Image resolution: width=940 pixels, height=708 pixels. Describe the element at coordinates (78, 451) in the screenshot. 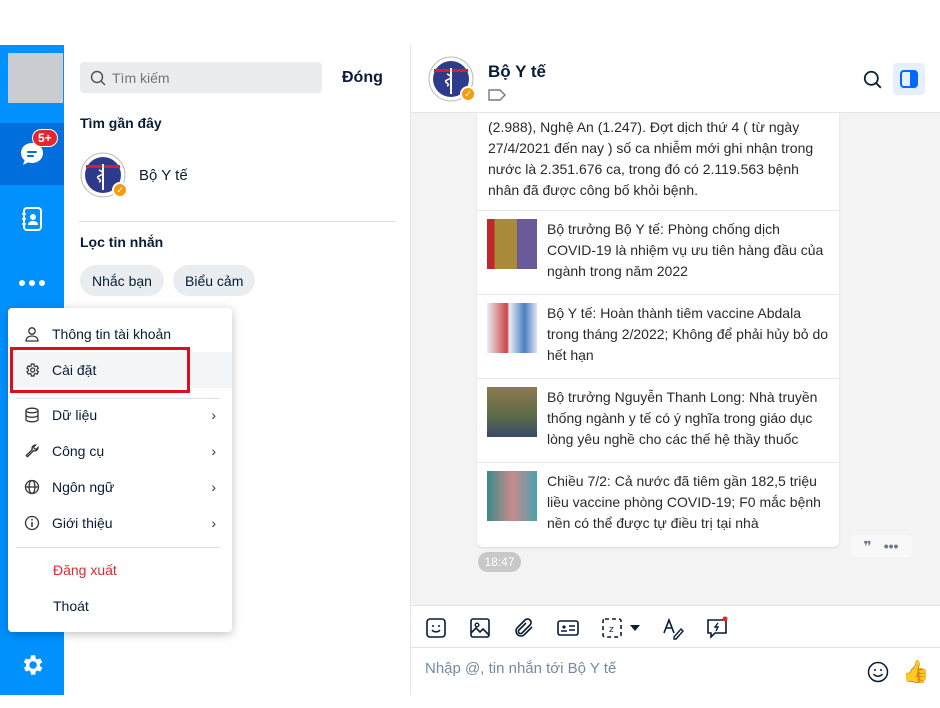

I see `menu-item-label: Công cụ` at that location.